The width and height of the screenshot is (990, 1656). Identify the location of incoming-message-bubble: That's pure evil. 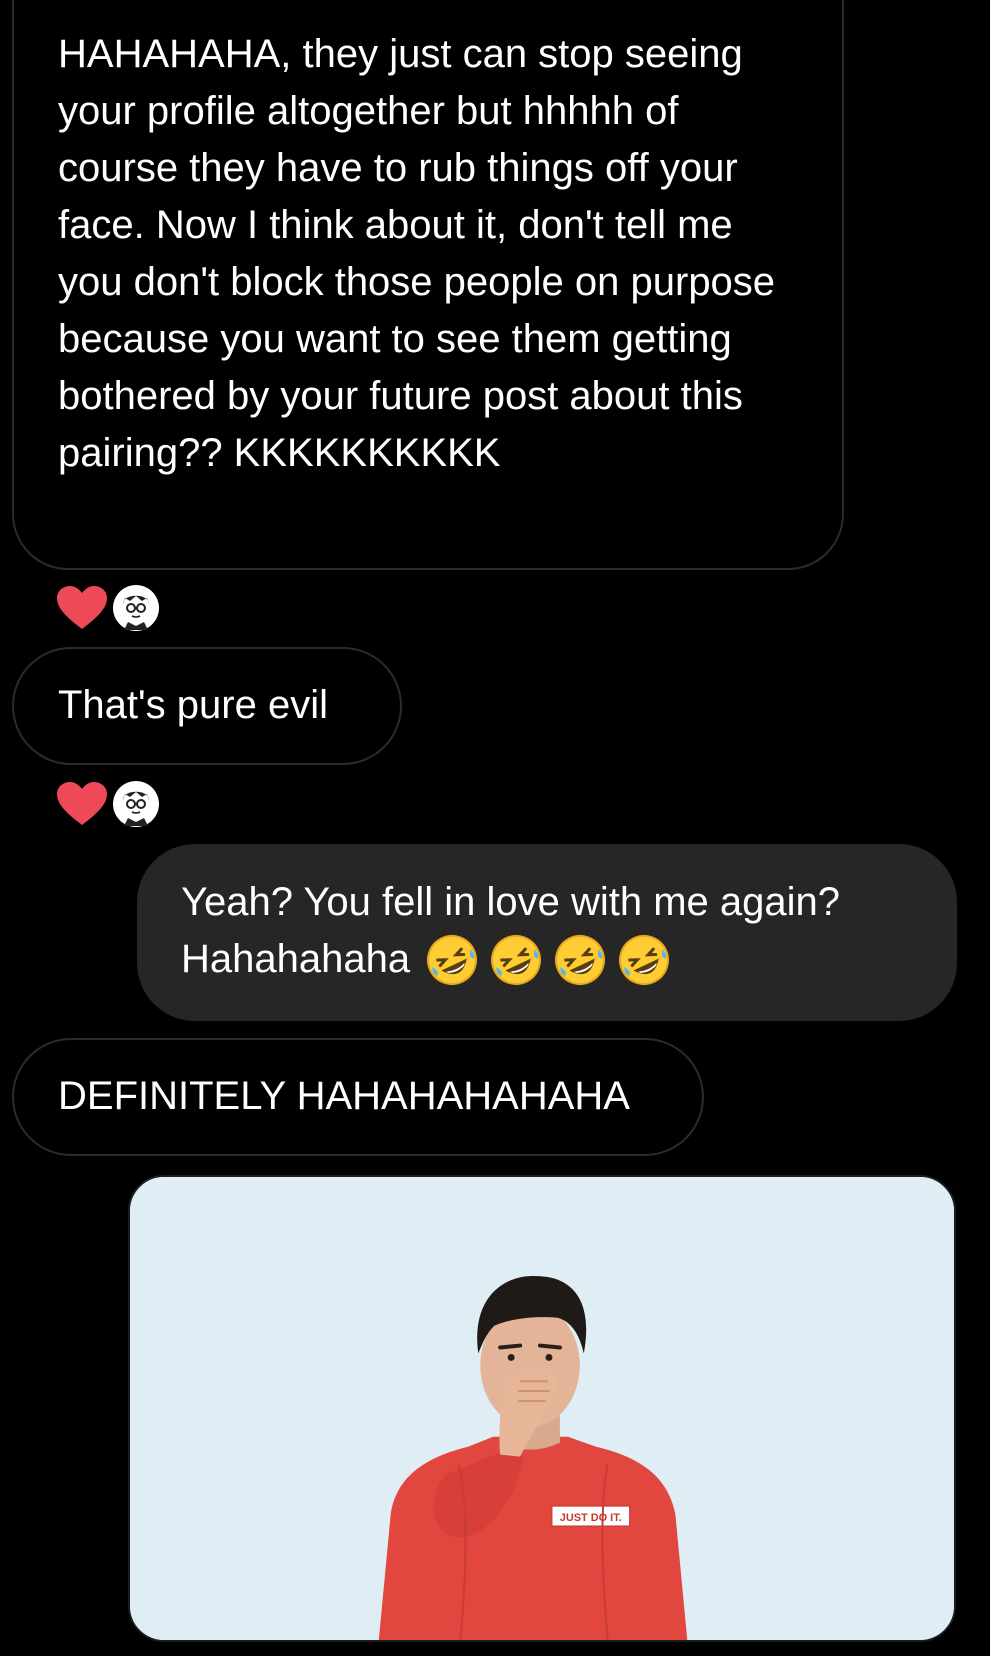
(207, 706).